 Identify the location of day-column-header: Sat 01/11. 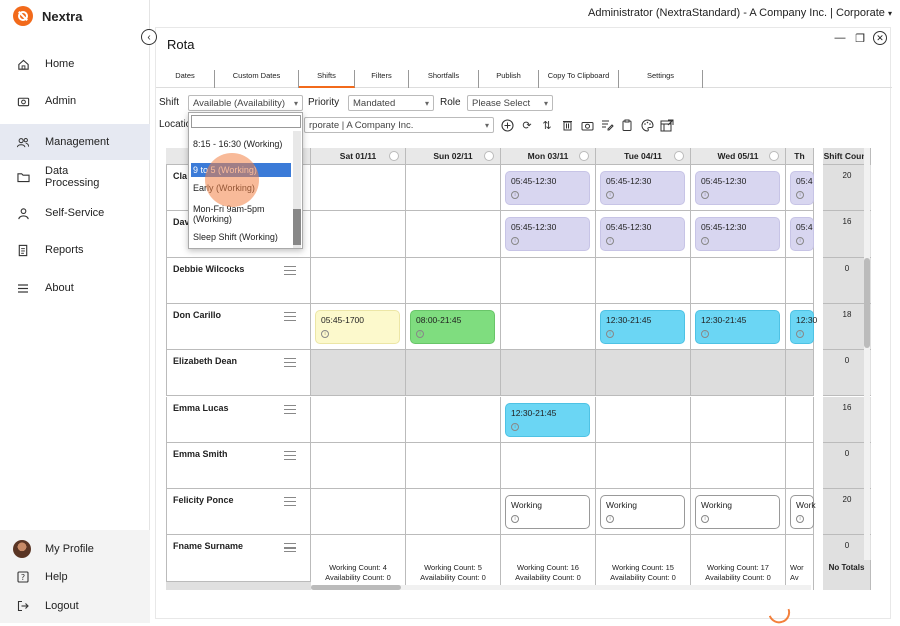
(358, 156).